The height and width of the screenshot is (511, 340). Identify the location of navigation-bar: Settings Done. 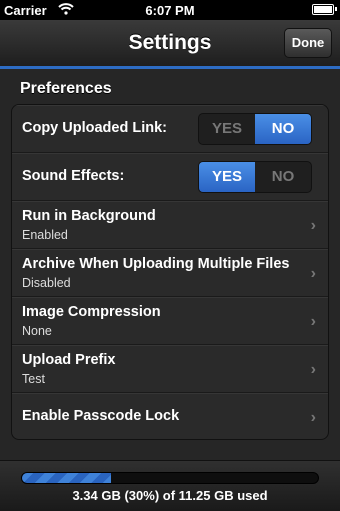
(170, 44).